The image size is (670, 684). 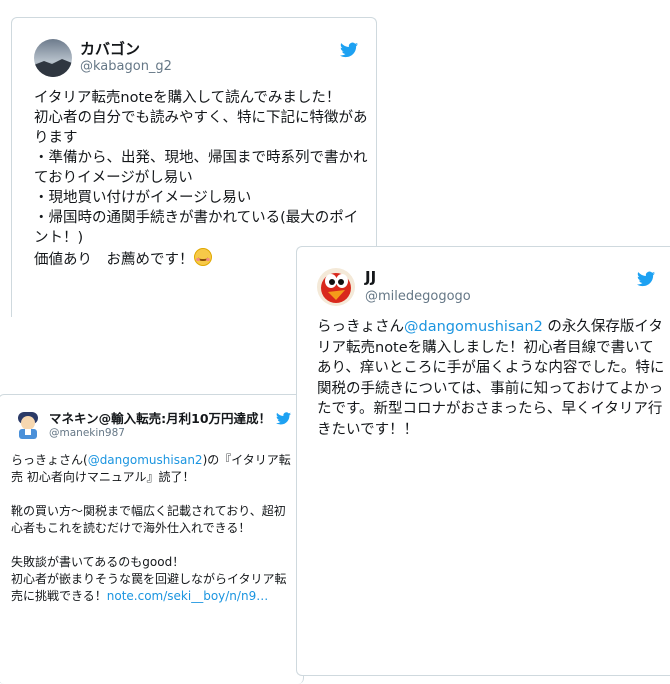 What do you see at coordinates (49, 460) in the screenshot?
I see `tweet-body-start: らっきょさん(` at bounding box center [49, 460].